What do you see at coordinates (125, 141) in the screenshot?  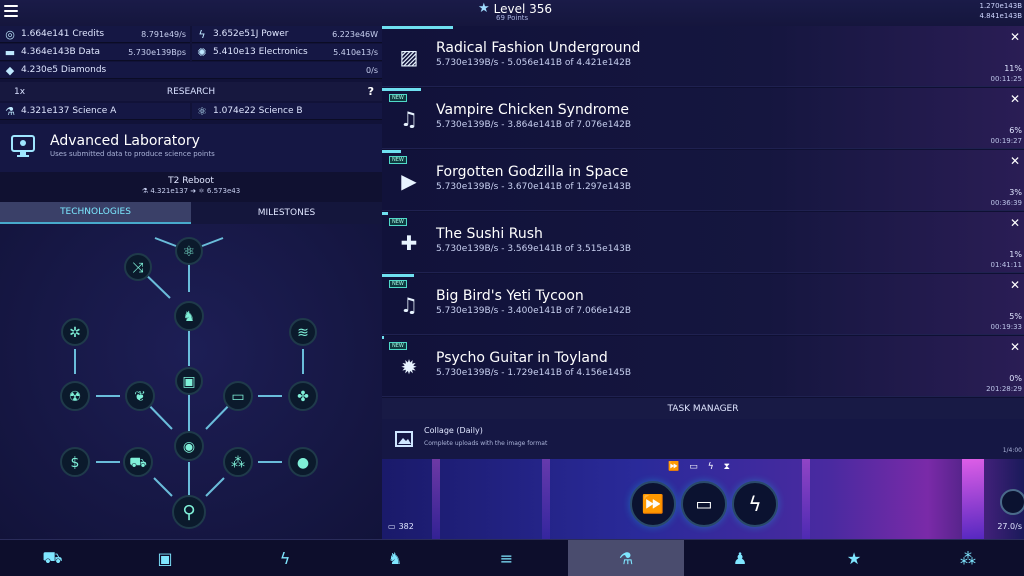 I see `lab-title: Advanced Laboratory` at bounding box center [125, 141].